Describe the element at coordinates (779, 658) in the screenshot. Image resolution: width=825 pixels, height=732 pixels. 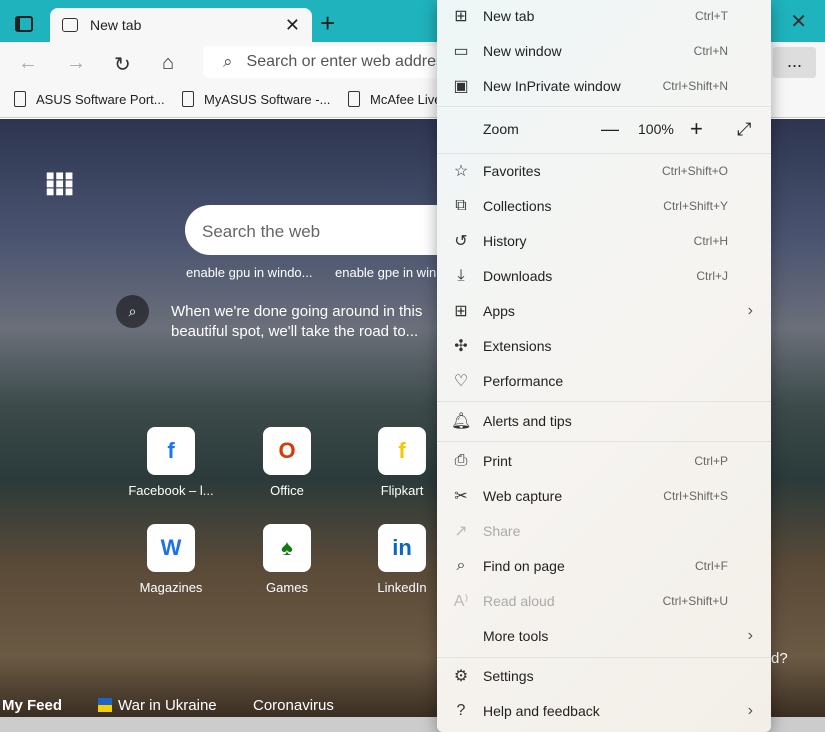
I see `partial-text: d?` at that location.